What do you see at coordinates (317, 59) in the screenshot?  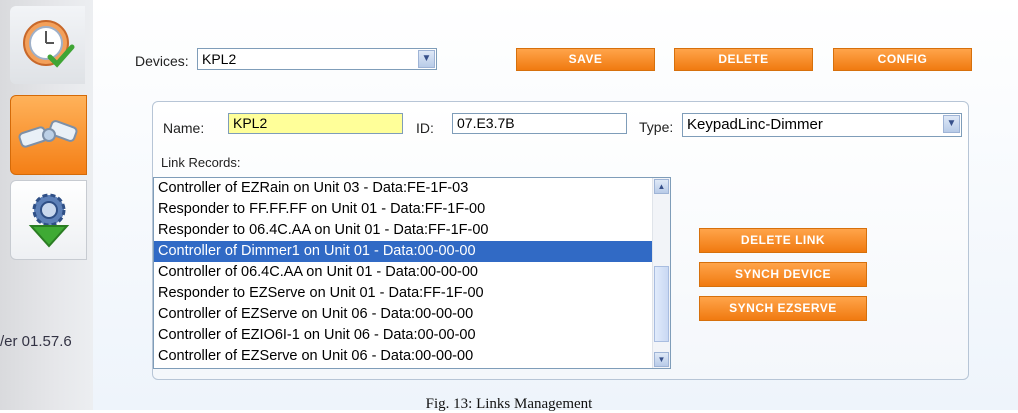 I see `devices-select: KPL2 ▼` at bounding box center [317, 59].